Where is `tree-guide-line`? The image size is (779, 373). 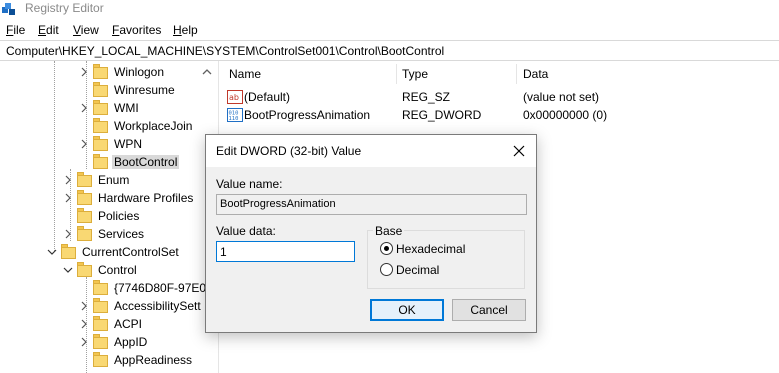
tree-guide-line is located at coordinates (54, 156).